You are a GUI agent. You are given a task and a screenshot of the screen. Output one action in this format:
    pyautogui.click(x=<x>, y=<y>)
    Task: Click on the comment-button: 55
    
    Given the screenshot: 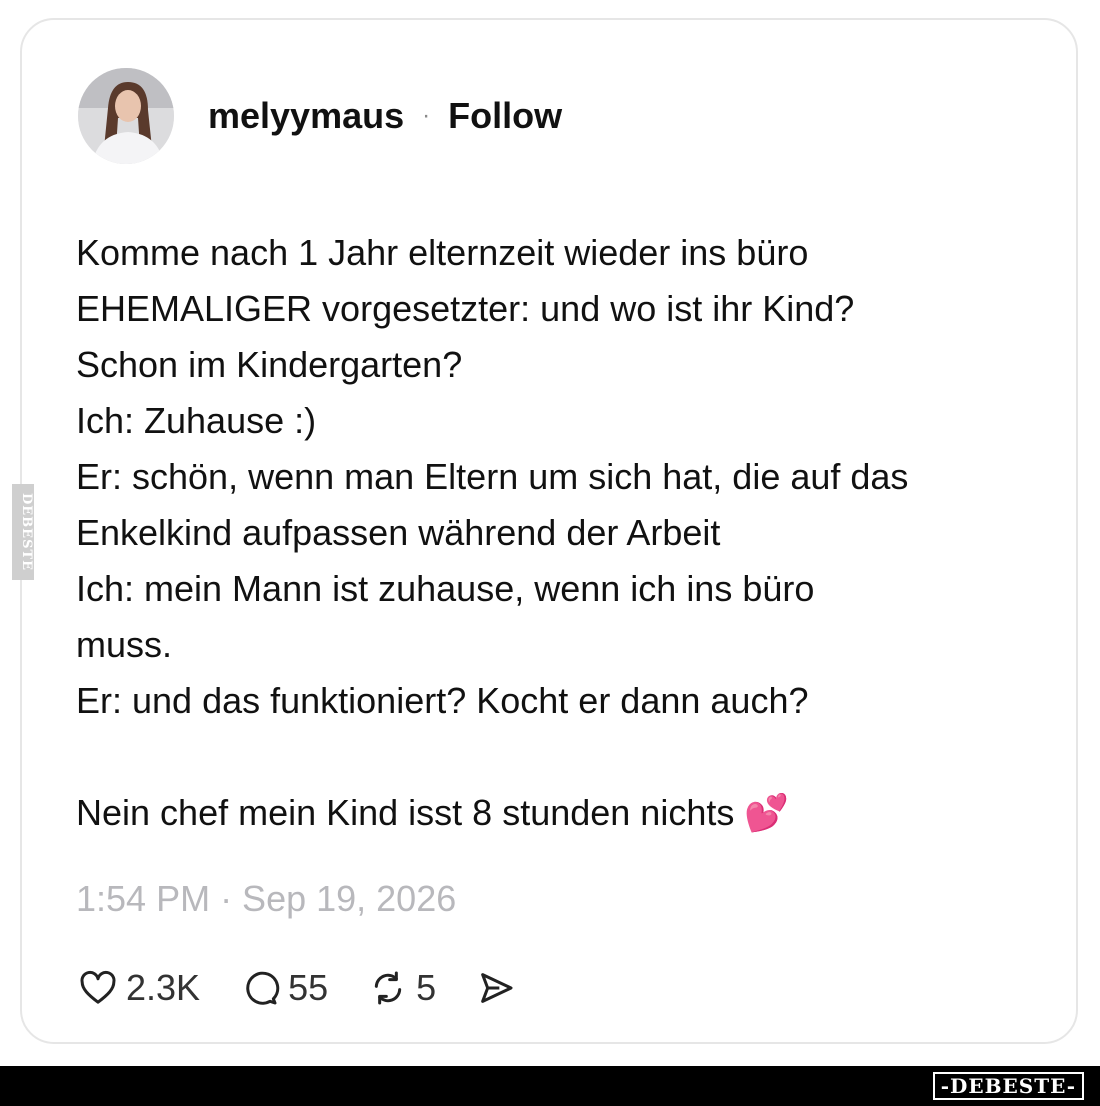 What is the action you would take?
    pyautogui.click(x=284, y=988)
    